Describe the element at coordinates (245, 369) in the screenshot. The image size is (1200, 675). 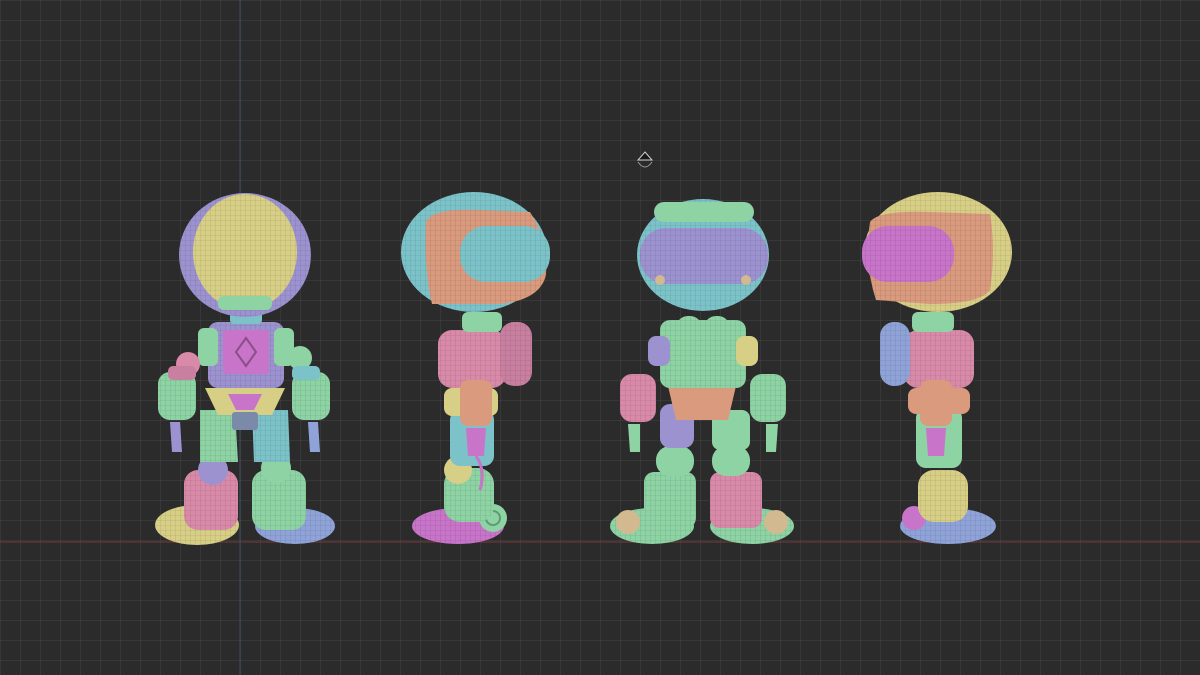
I see `robot-front-view` at that location.